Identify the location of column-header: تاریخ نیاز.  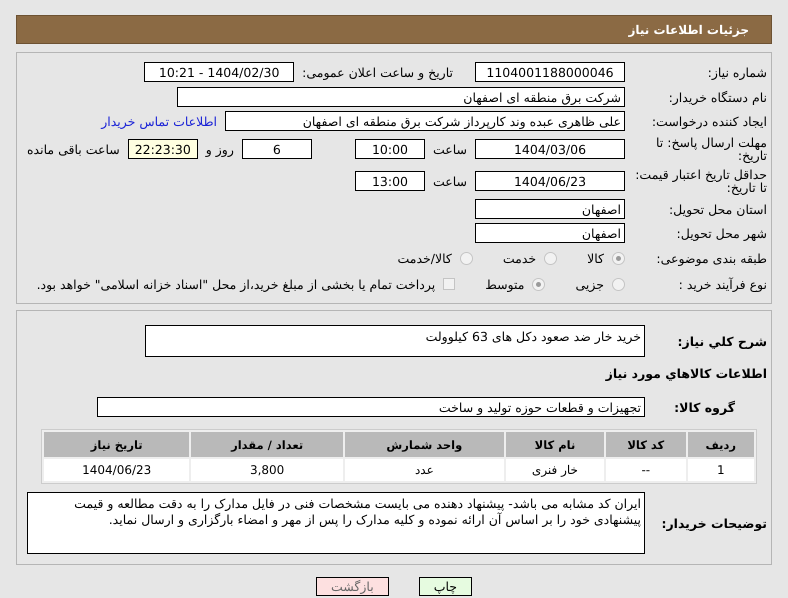
(117, 444).